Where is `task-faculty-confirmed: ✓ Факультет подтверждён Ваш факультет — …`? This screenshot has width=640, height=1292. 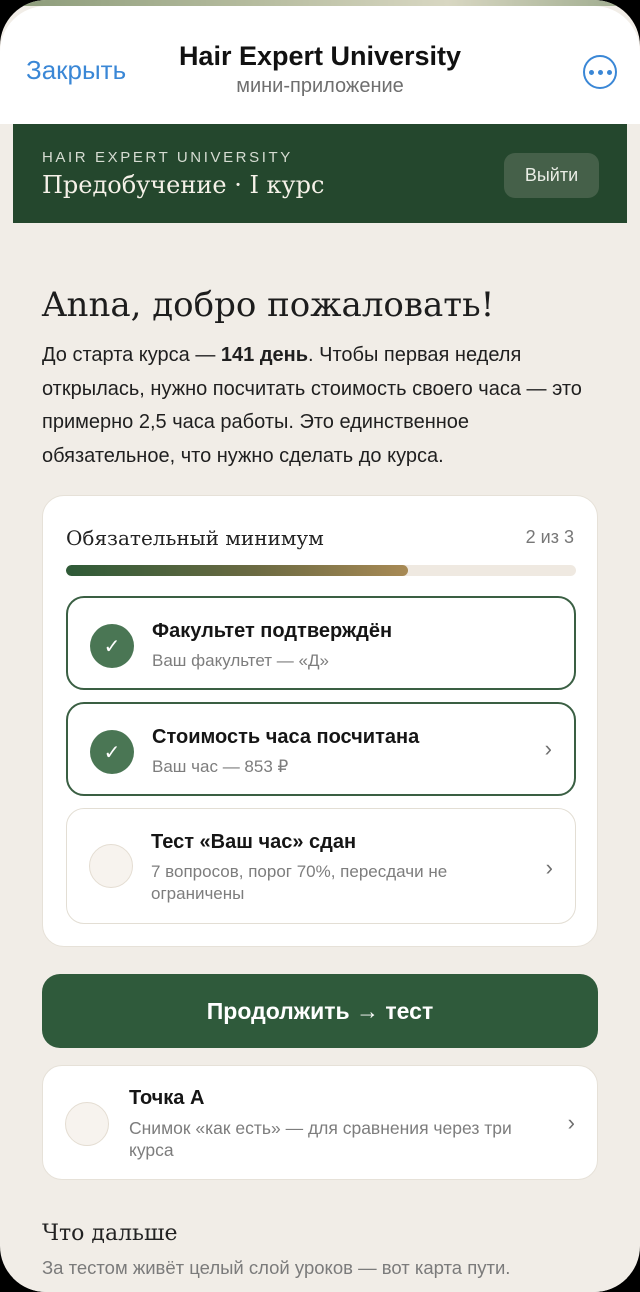 task-faculty-confirmed: ✓ Факультет подтверждён Ваш факультет — … is located at coordinates (321, 643).